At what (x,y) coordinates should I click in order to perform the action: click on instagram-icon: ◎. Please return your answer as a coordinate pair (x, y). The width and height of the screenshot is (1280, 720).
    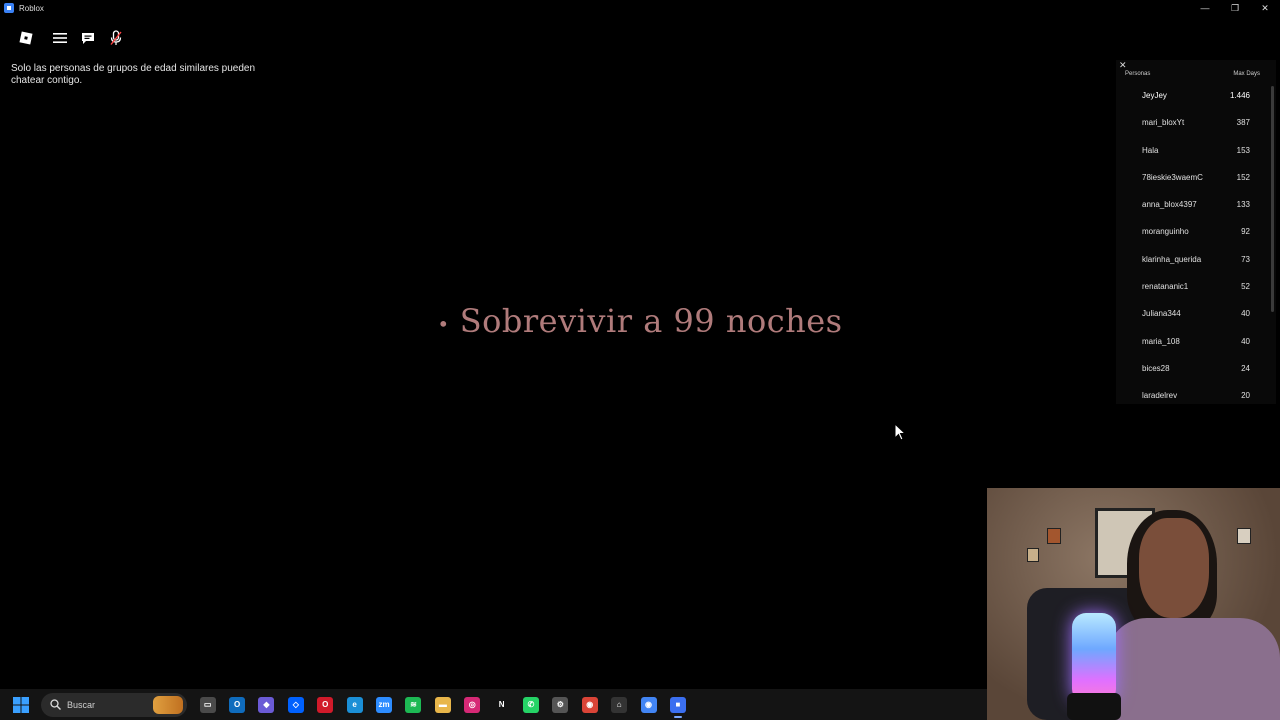
    Looking at the image, I should click on (472, 704).